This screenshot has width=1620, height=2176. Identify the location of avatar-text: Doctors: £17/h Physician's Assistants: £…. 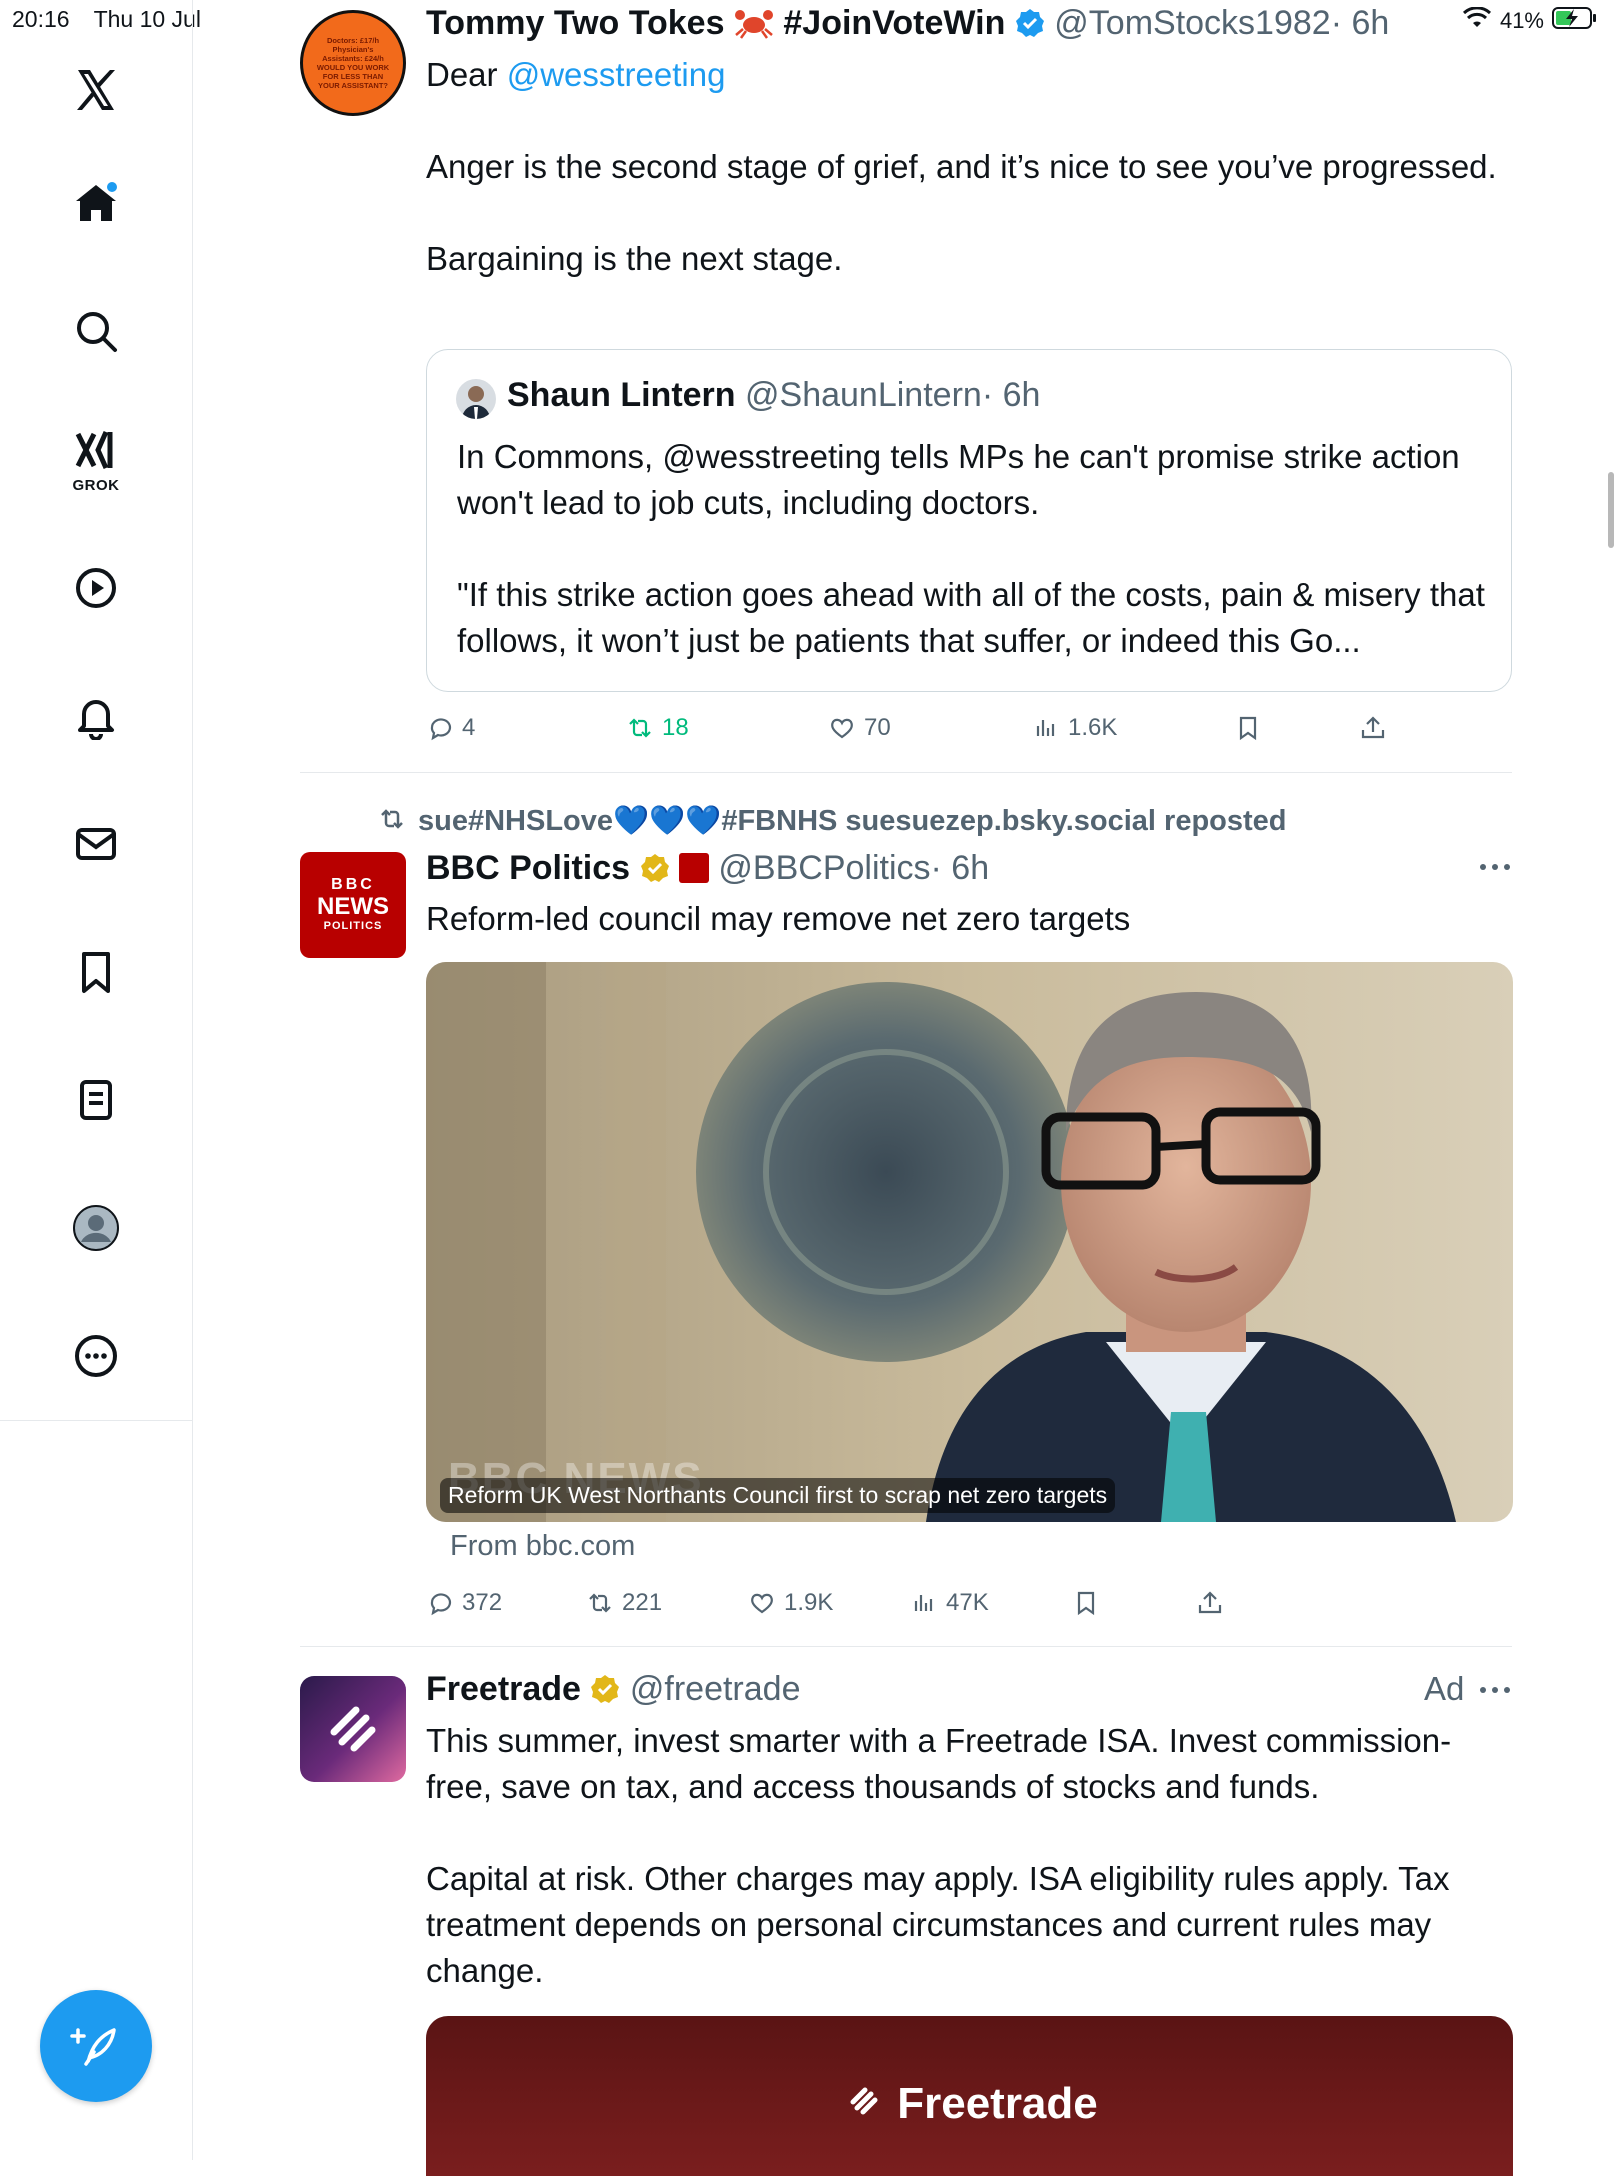
(353, 63).